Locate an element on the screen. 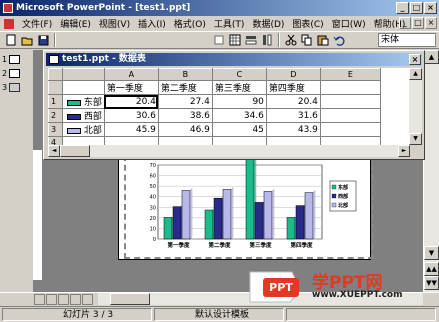 The image size is (439, 322). series-name-cell: 东部 is located at coordinates (83, 101).